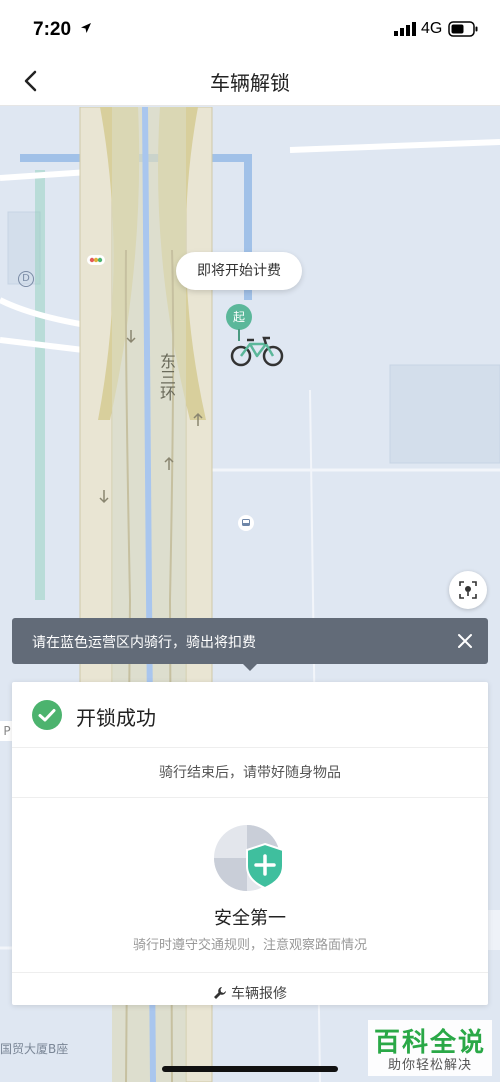 This screenshot has height=1082, width=500. Describe the element at coordinates (239, 317) in the screenshot. I see `start-marker: 起` at that location.